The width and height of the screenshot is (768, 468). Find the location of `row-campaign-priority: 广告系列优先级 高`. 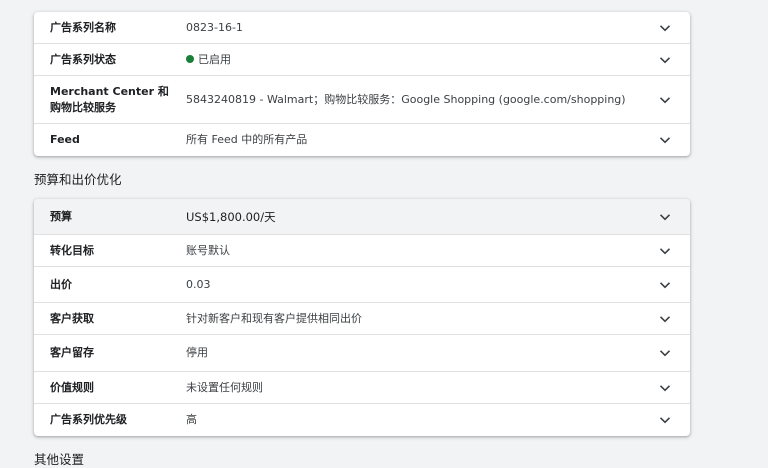

row-campaign-priority: 广告系列优先级 高 is located at coordinates (362, 420).